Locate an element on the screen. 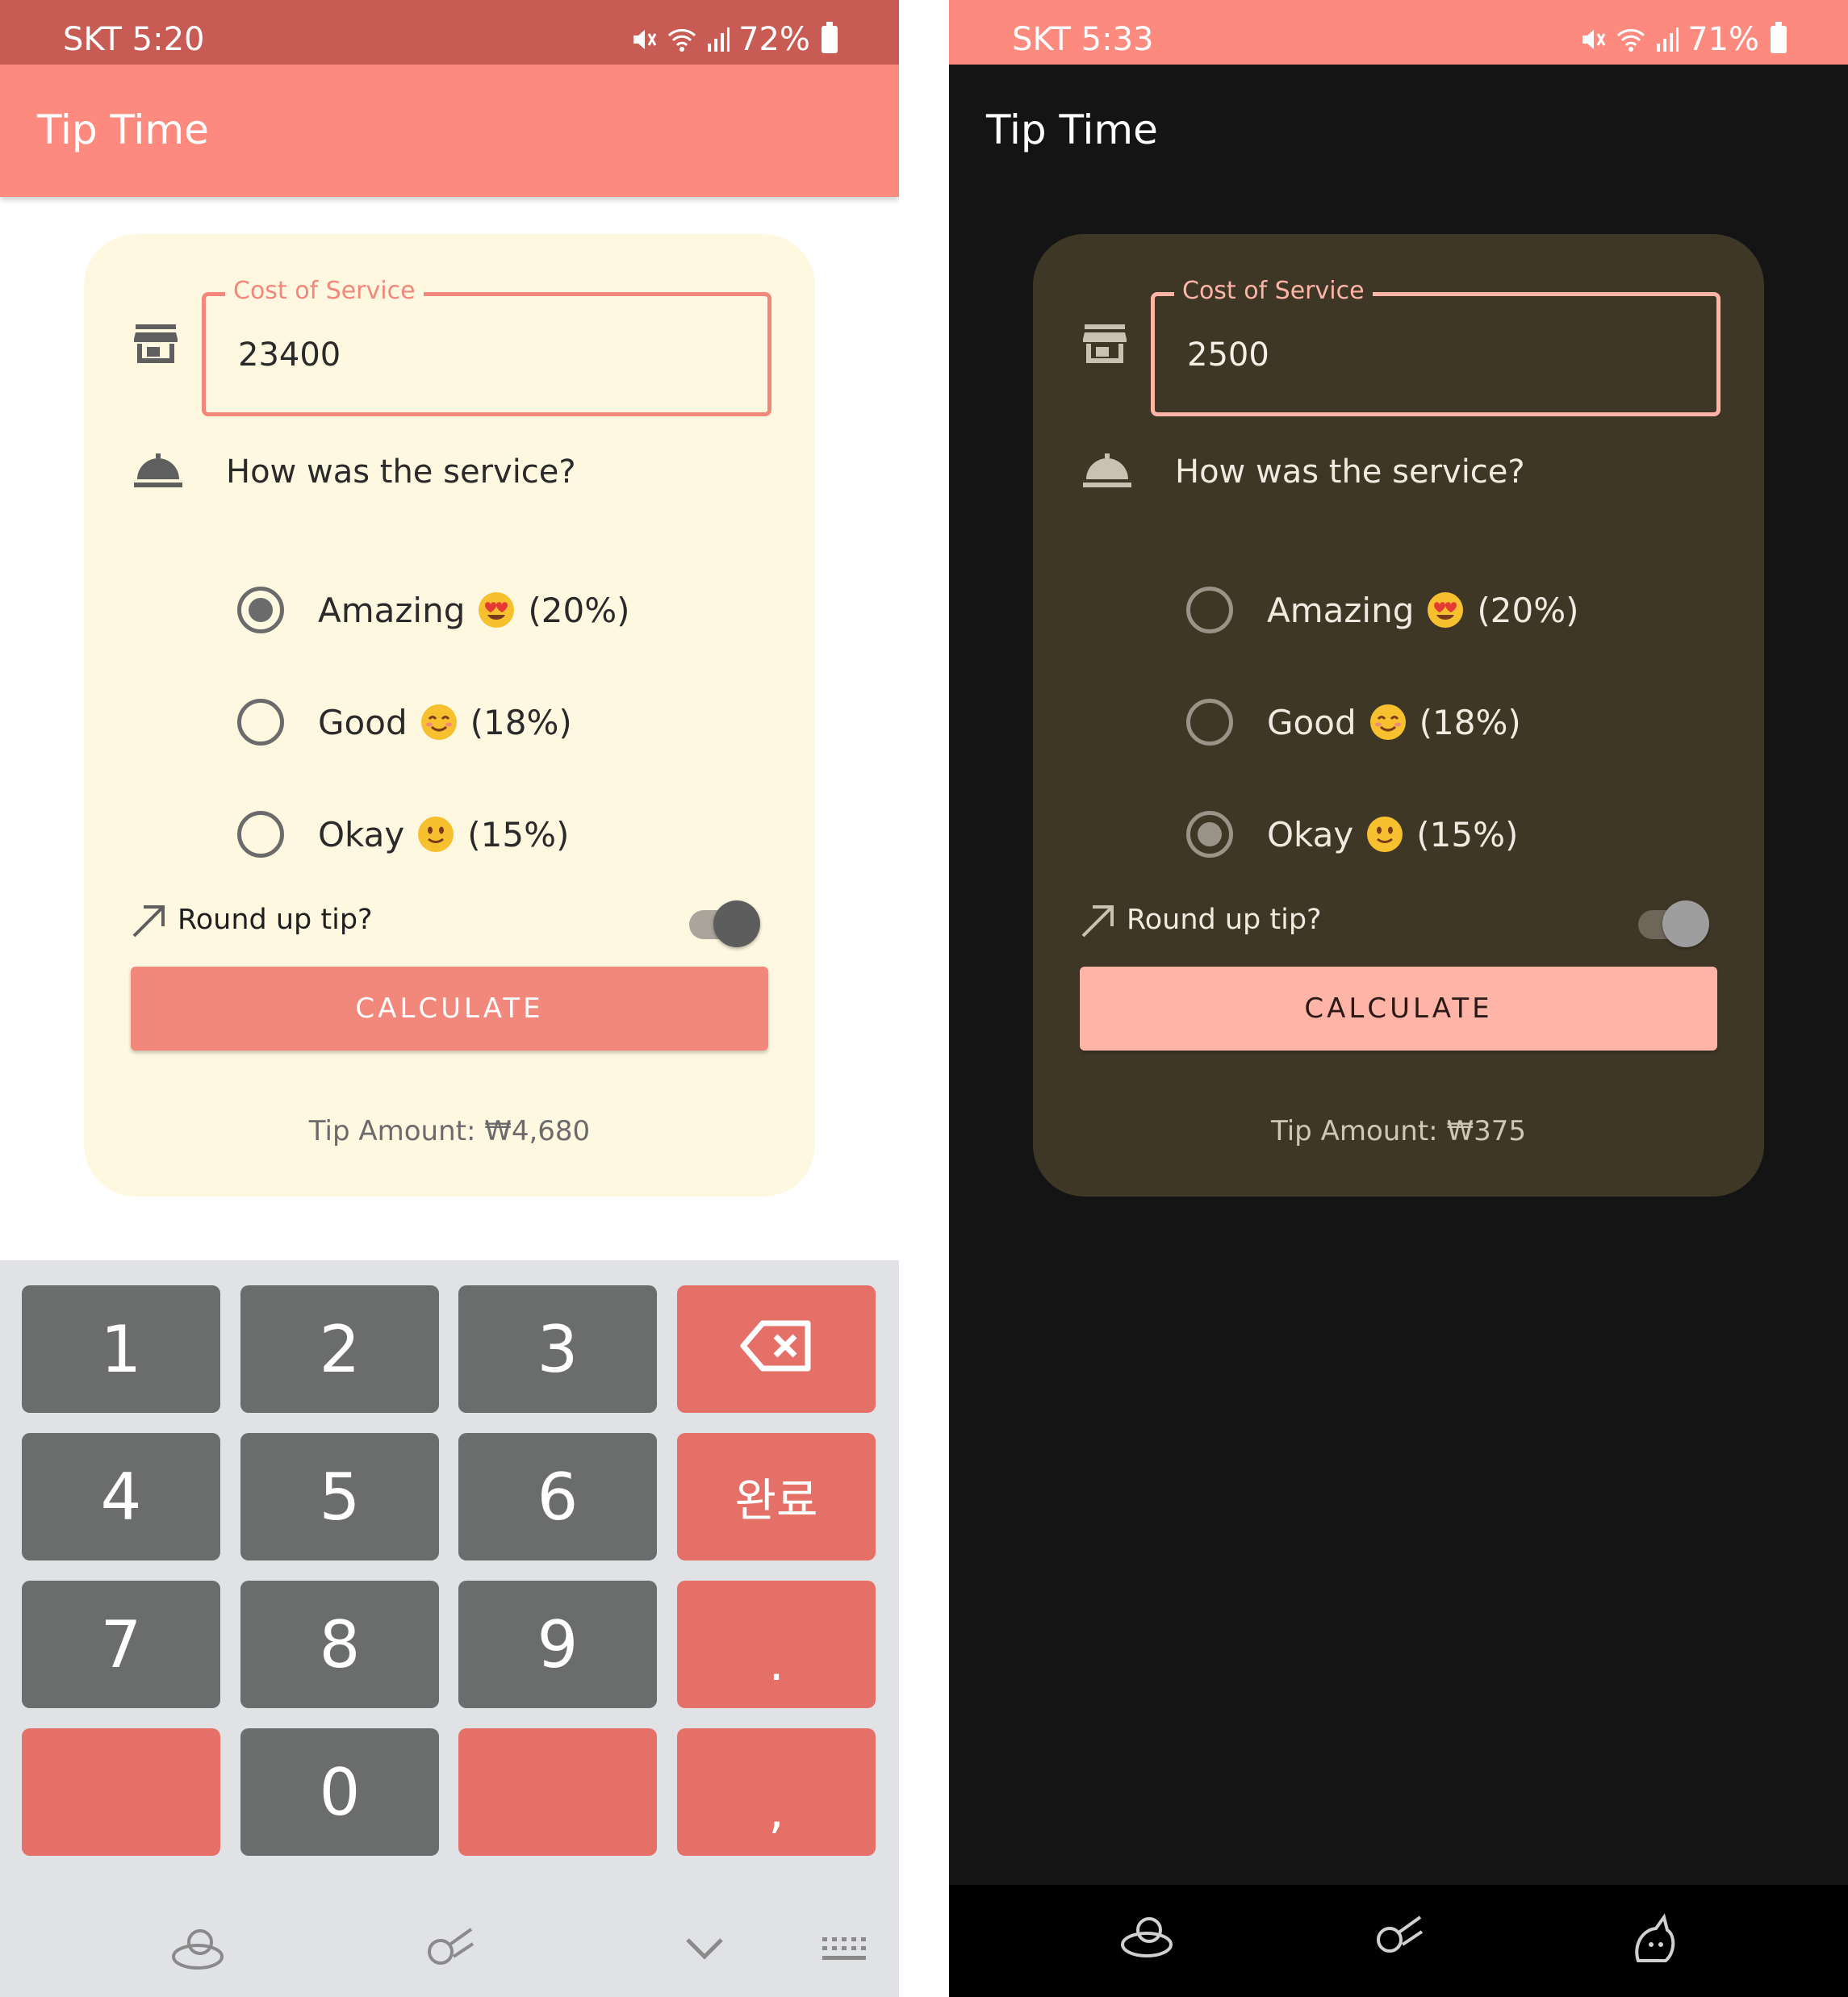 Image resolution: width=1848 pixels, height=1997 pixels. chevron-down-icon is located at coordinates (704, 1949).